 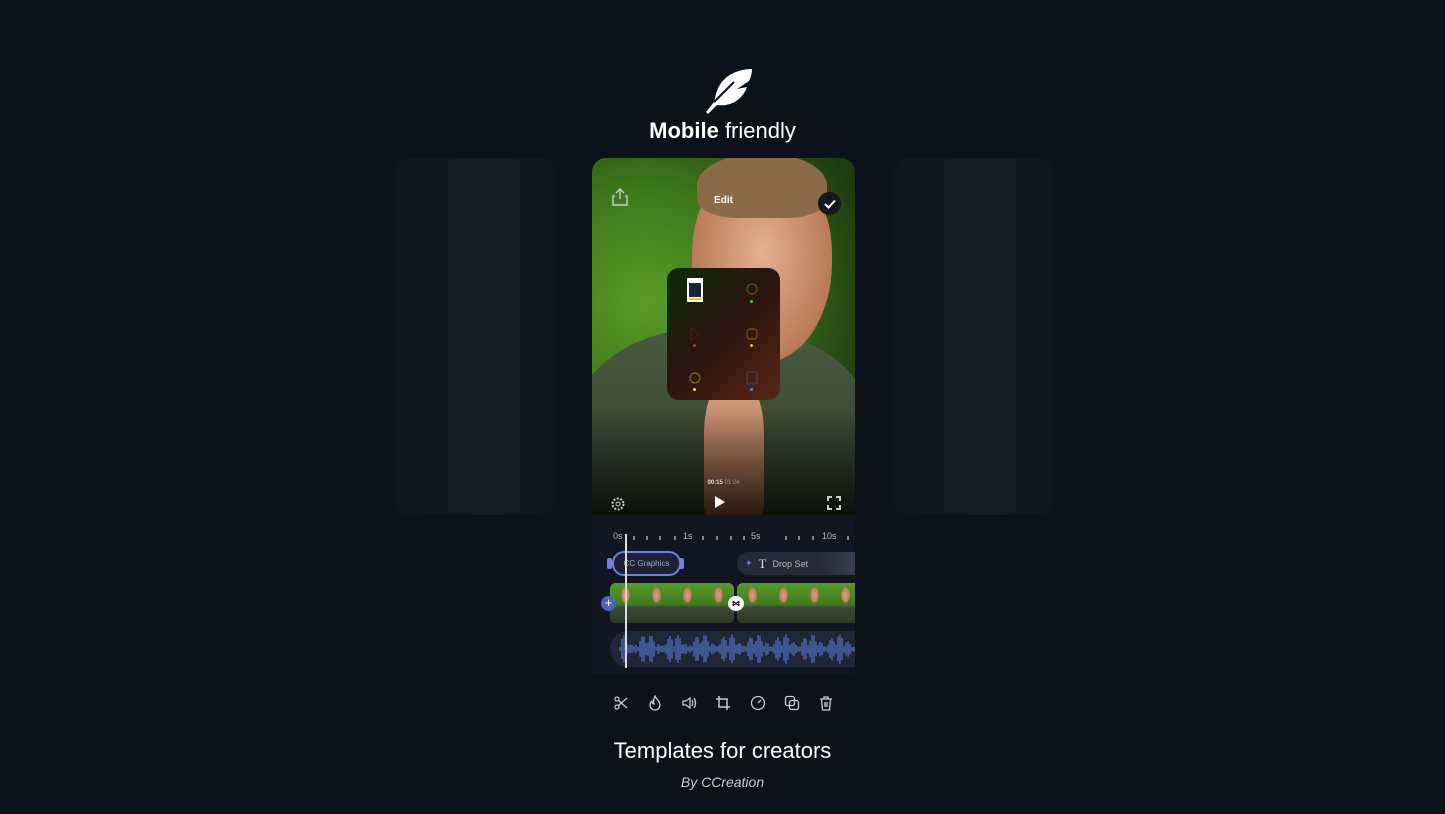 I want to click on refresh-icon, so click(x=695, y=380).